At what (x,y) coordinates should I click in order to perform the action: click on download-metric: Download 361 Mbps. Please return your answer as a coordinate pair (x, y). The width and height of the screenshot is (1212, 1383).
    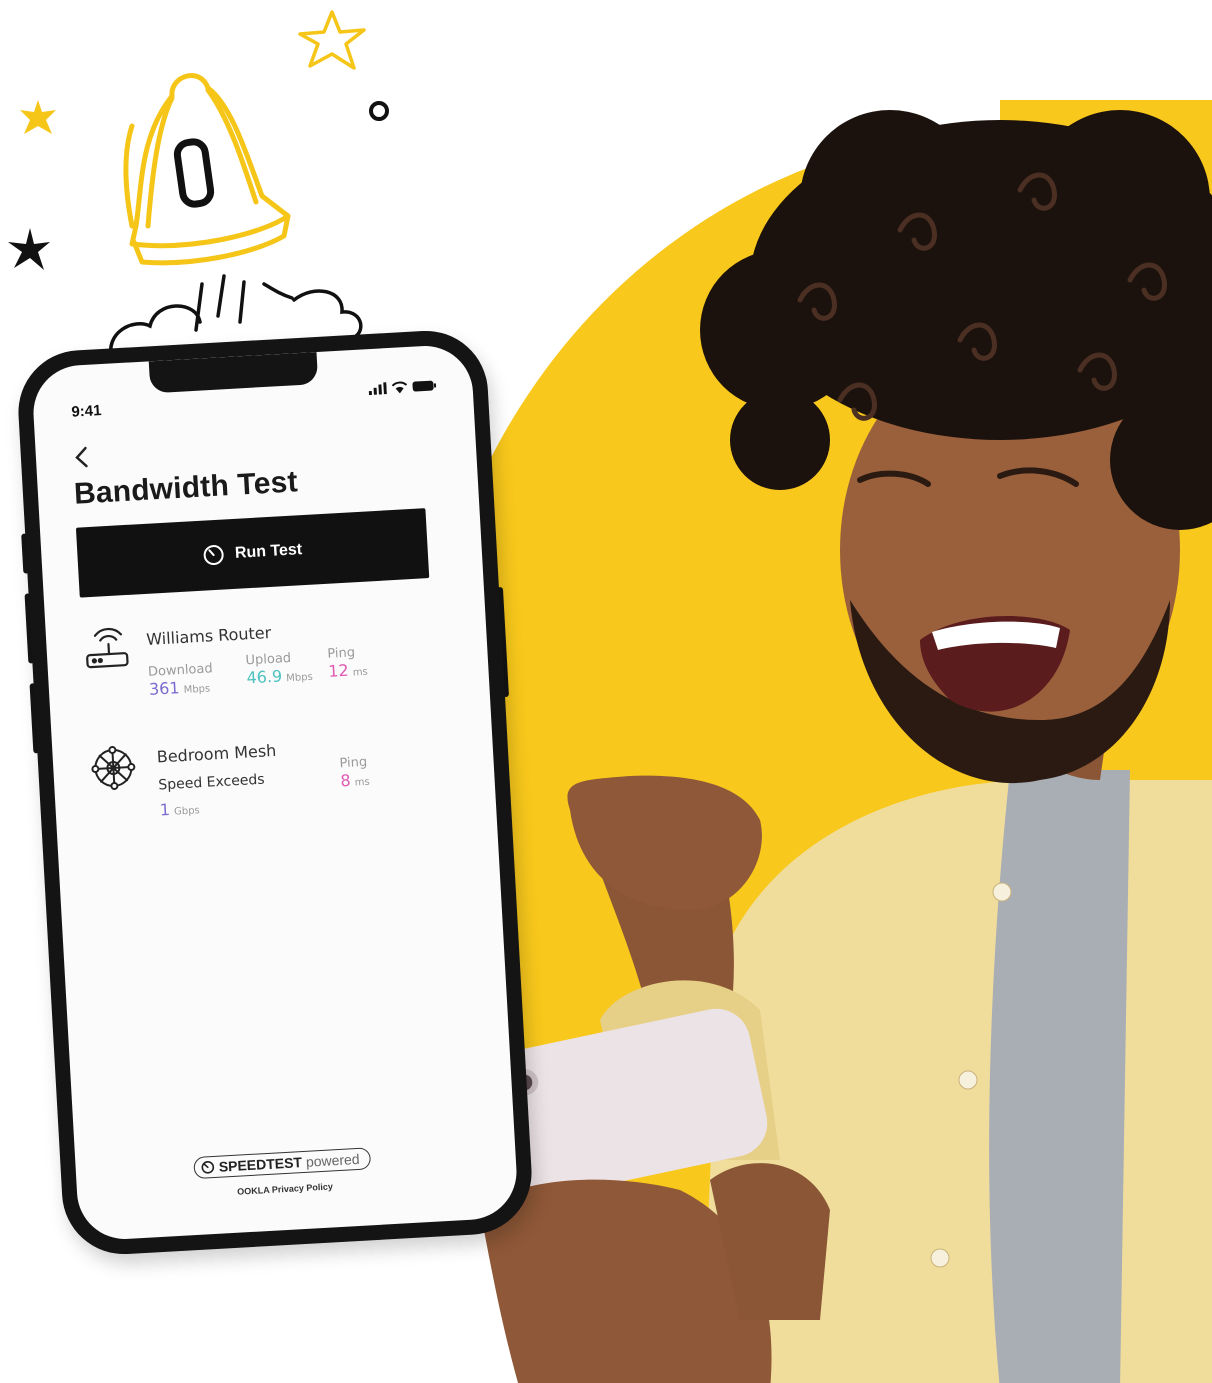
    Looking at the image, I should click on (181, 680).